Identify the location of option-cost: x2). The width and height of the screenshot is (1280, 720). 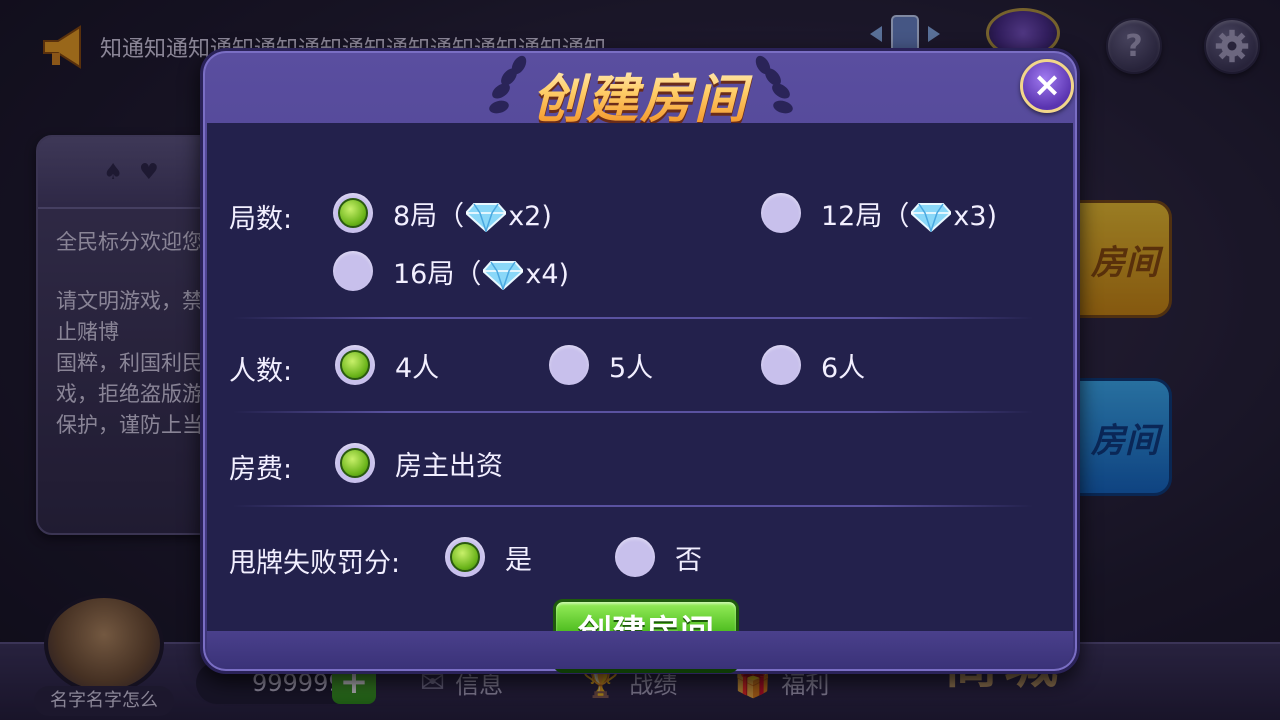
(530, 216).